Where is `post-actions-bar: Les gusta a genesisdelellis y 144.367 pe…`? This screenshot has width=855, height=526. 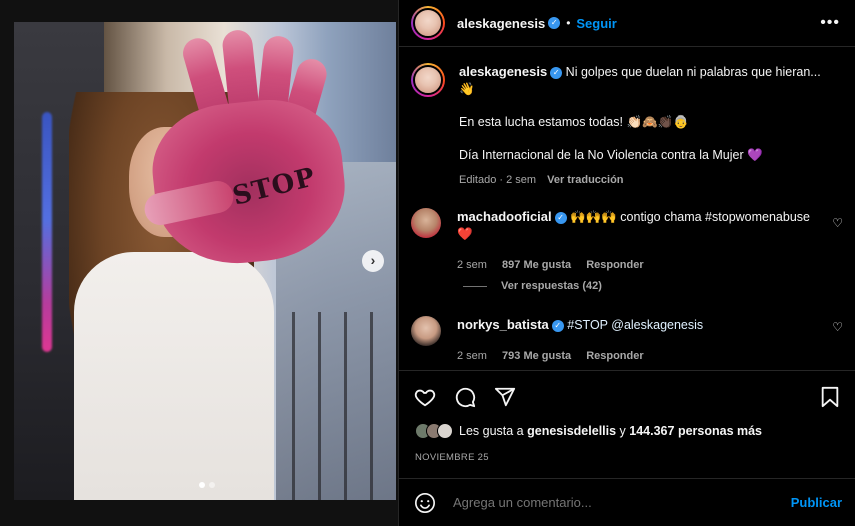 post-actions-bar: Les gusta a genesisdelellis y 144.367 pe… is located at coordinates (627, 424).